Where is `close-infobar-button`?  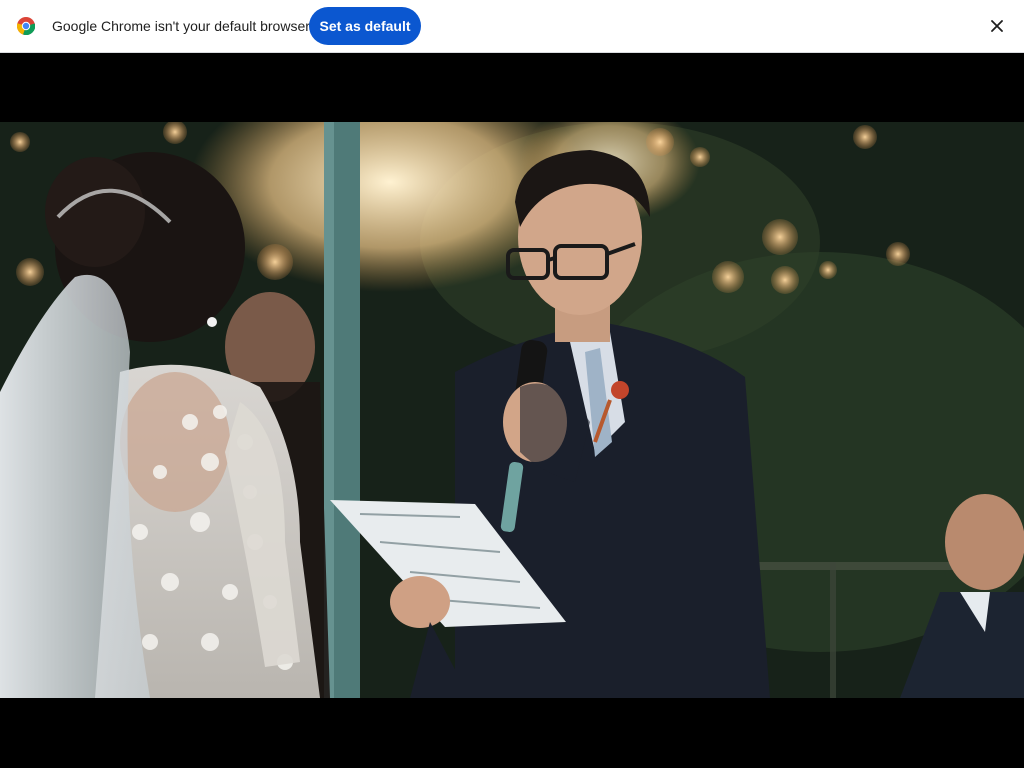 close-infobar-button is located at coordinates (997, 26).